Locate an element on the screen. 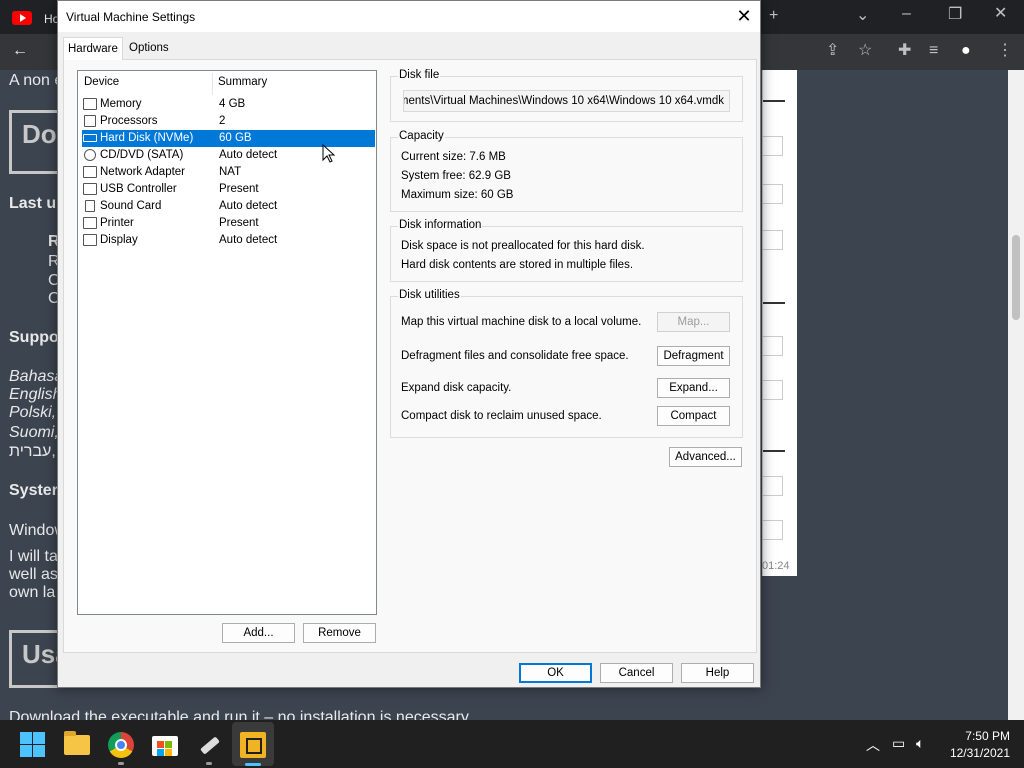 The height and width of the screenshot is (768, 1024). device-row-memory: Memory 4 GB is located at coordinates (228, 104).